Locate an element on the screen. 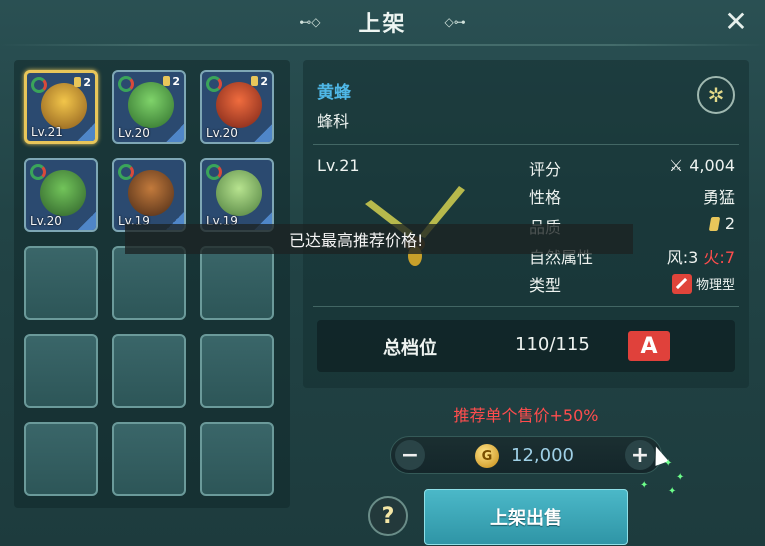 The width and height of the screenshot is (765, 546). pet-slot: 2 Lv.21 is located at coordinates (61, 107).